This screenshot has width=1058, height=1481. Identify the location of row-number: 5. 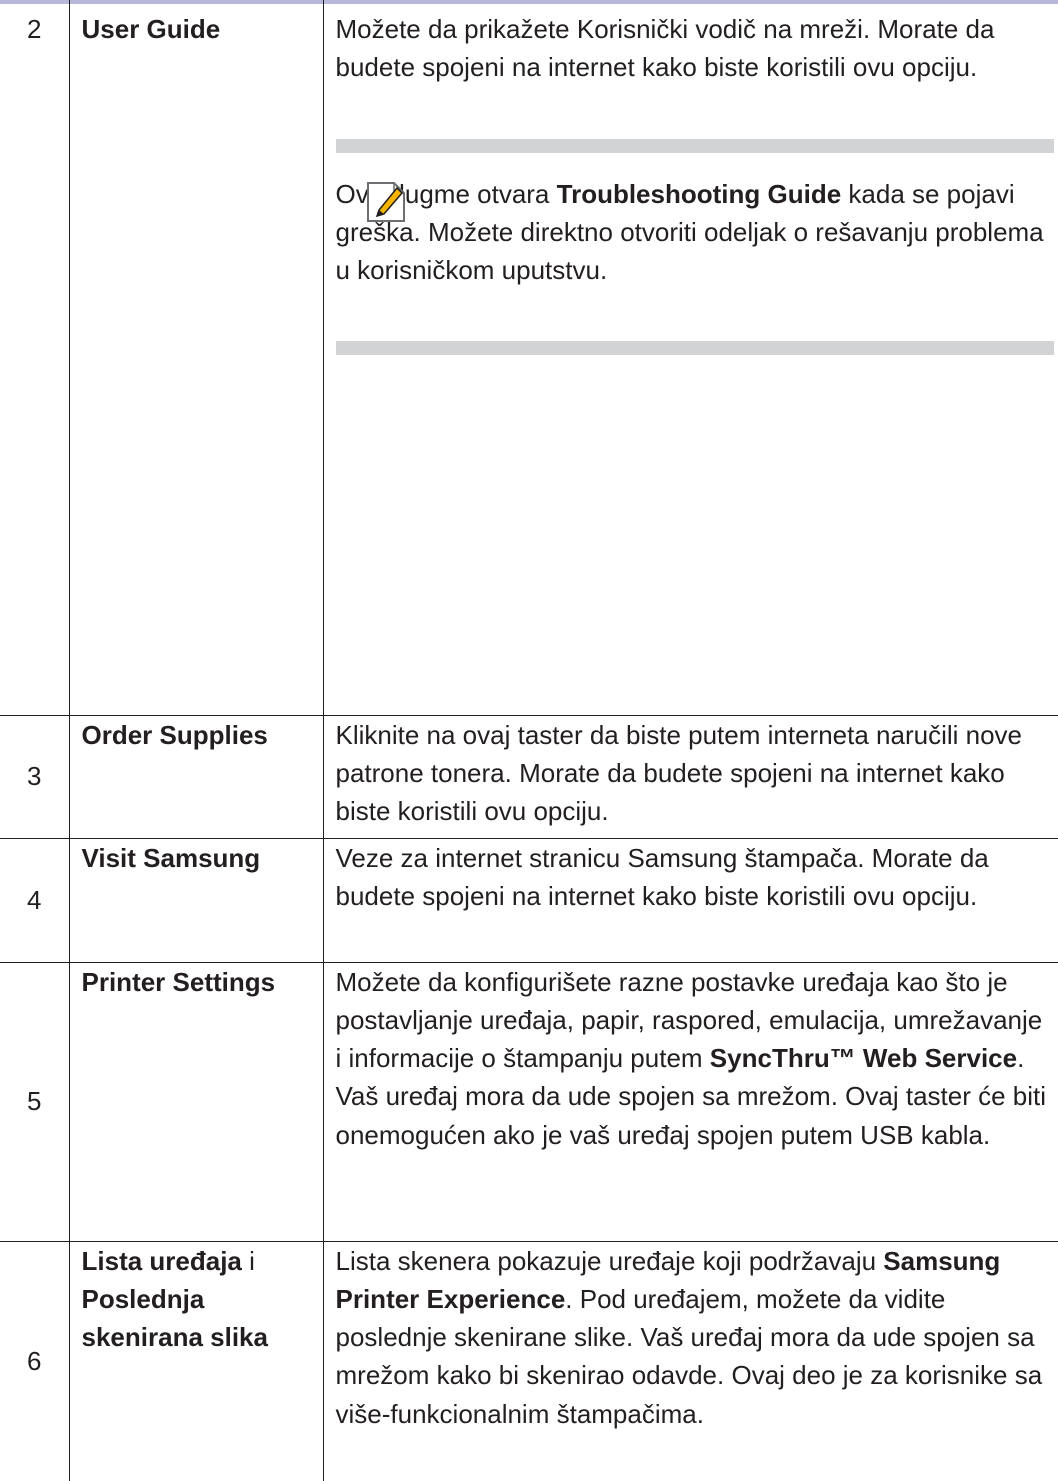
(35, 1102).